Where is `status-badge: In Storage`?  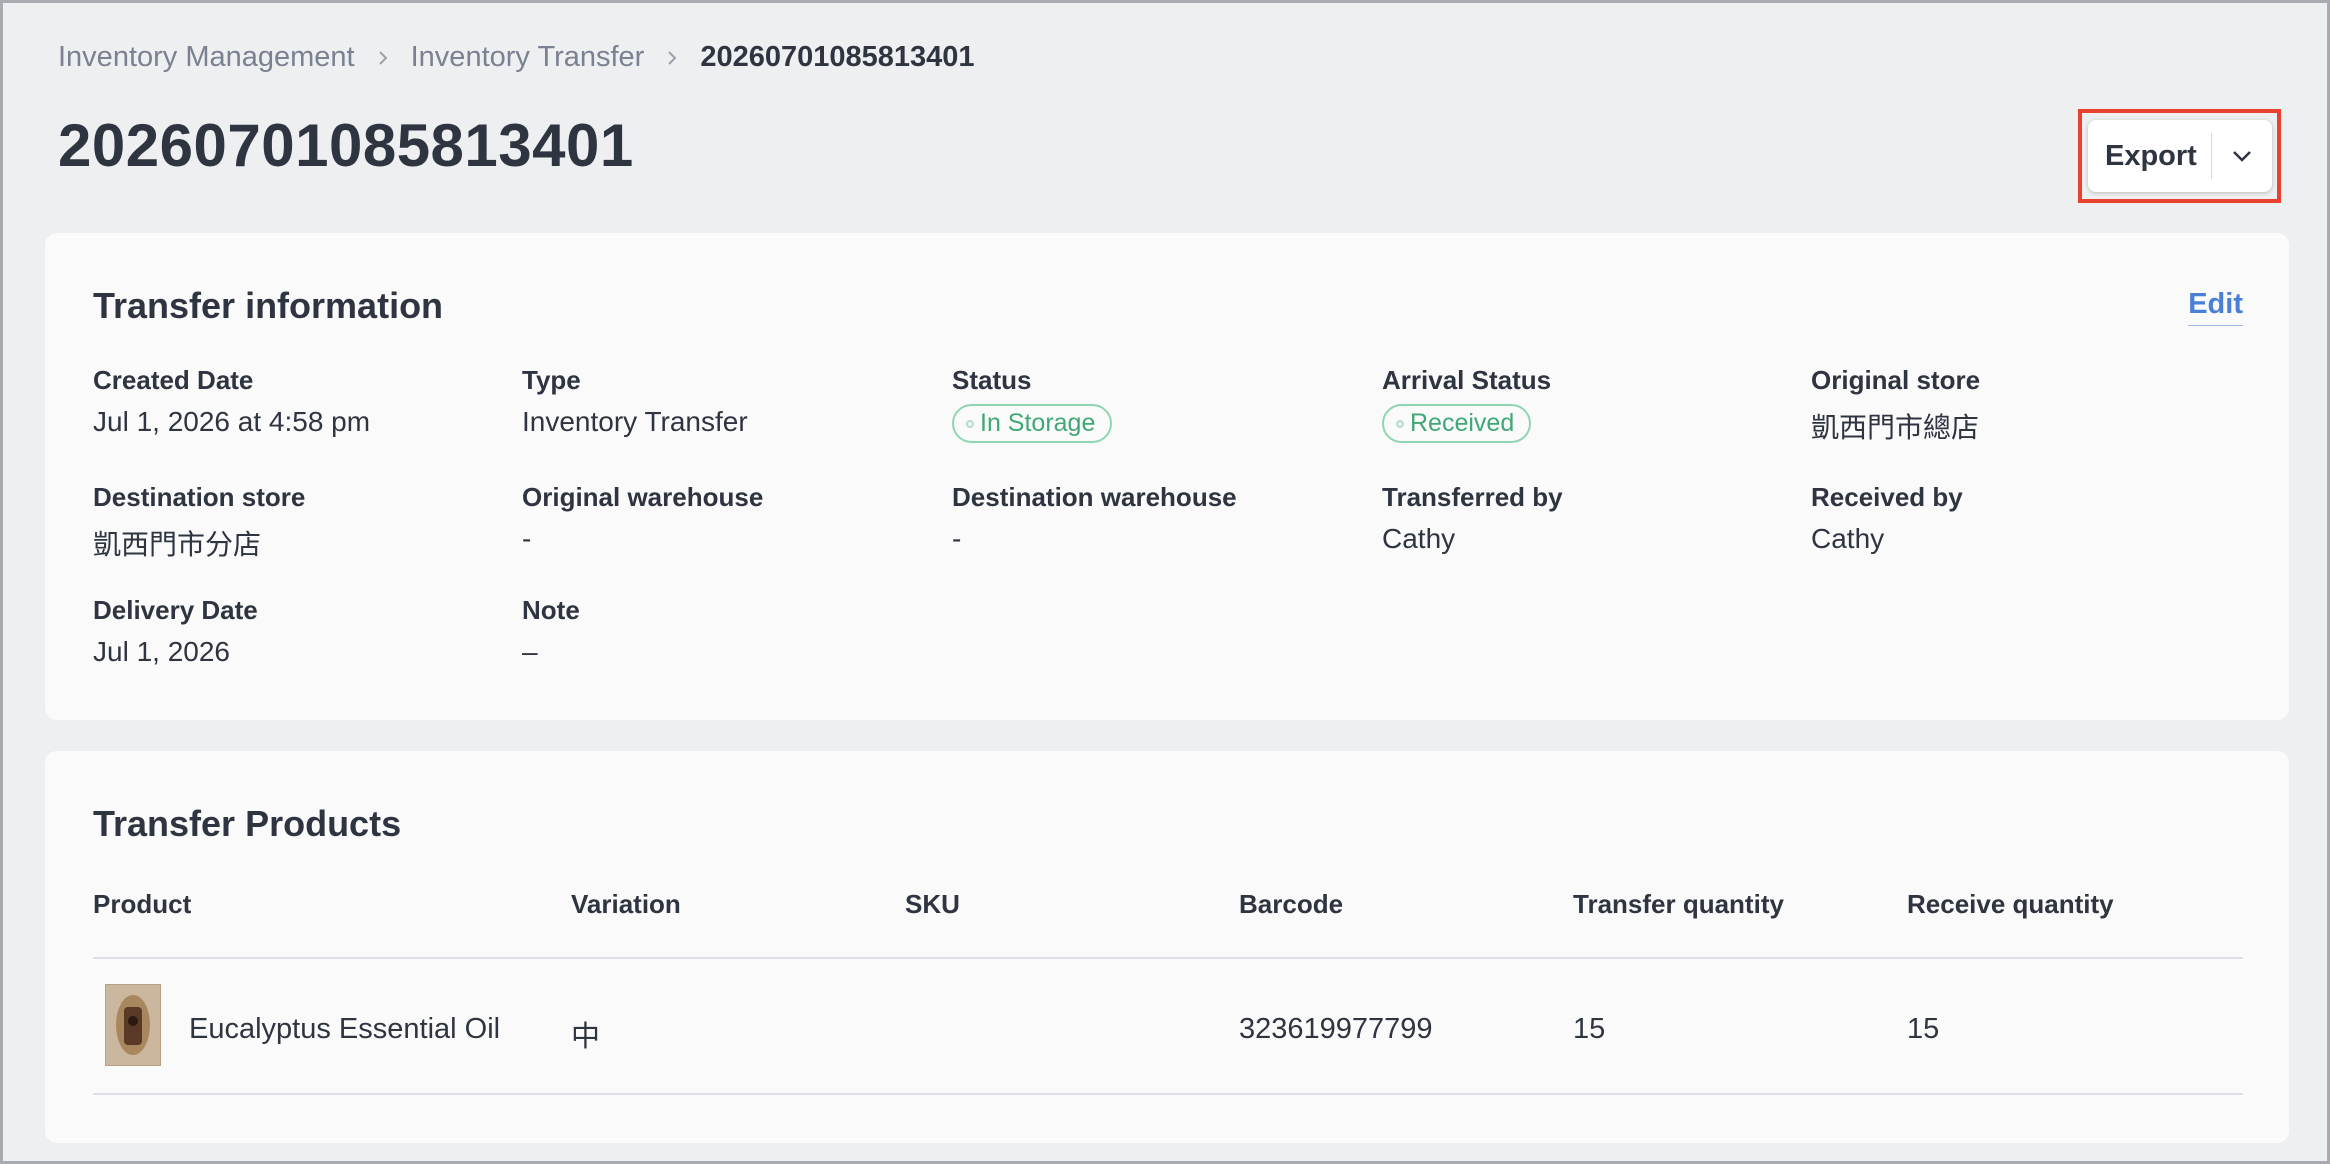 status-badge: In Storage is located at coordinates (1032, 423).